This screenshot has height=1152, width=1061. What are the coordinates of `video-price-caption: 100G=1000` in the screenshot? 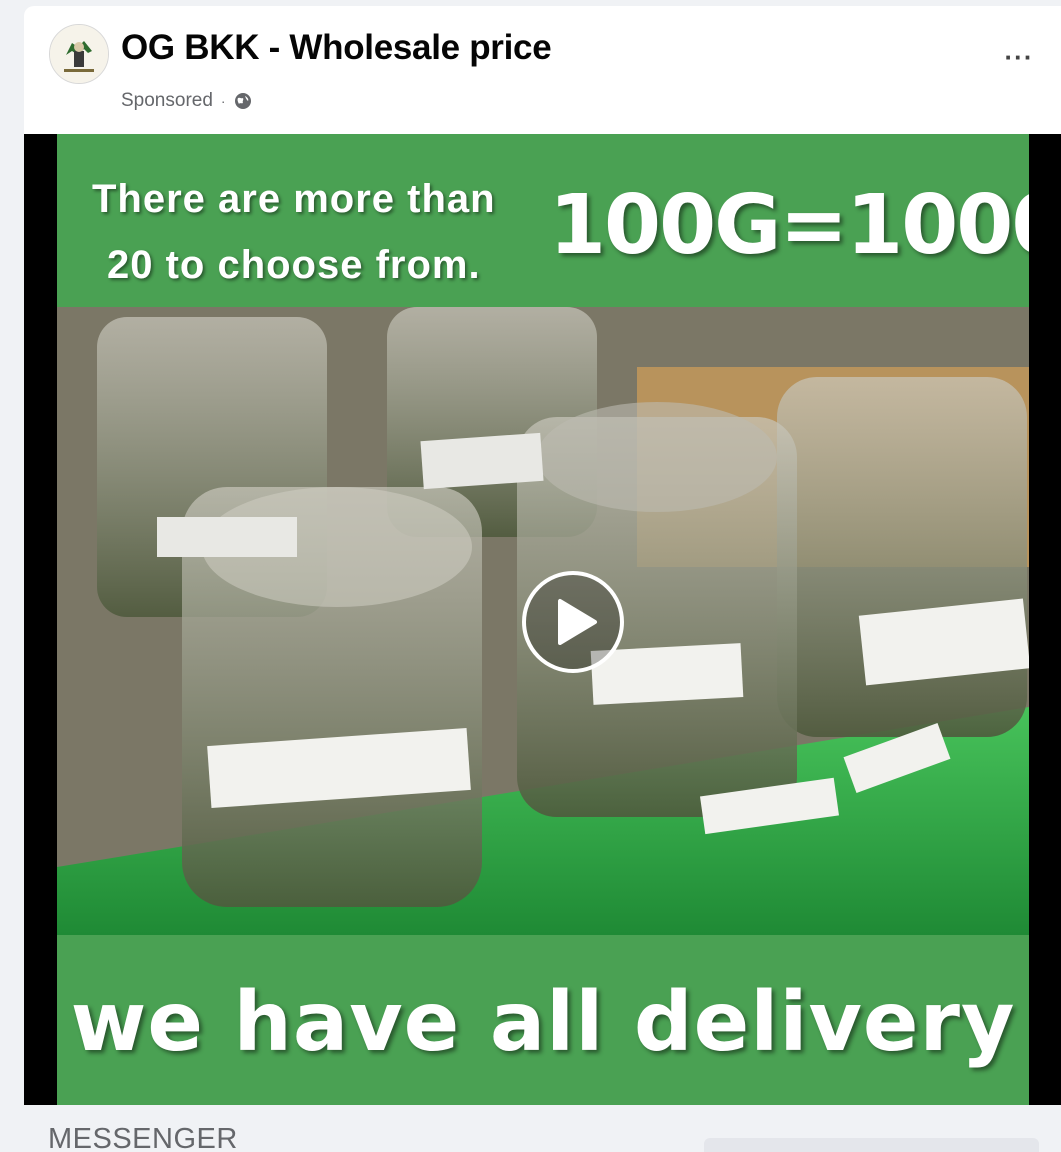 It's located at (789, 225).